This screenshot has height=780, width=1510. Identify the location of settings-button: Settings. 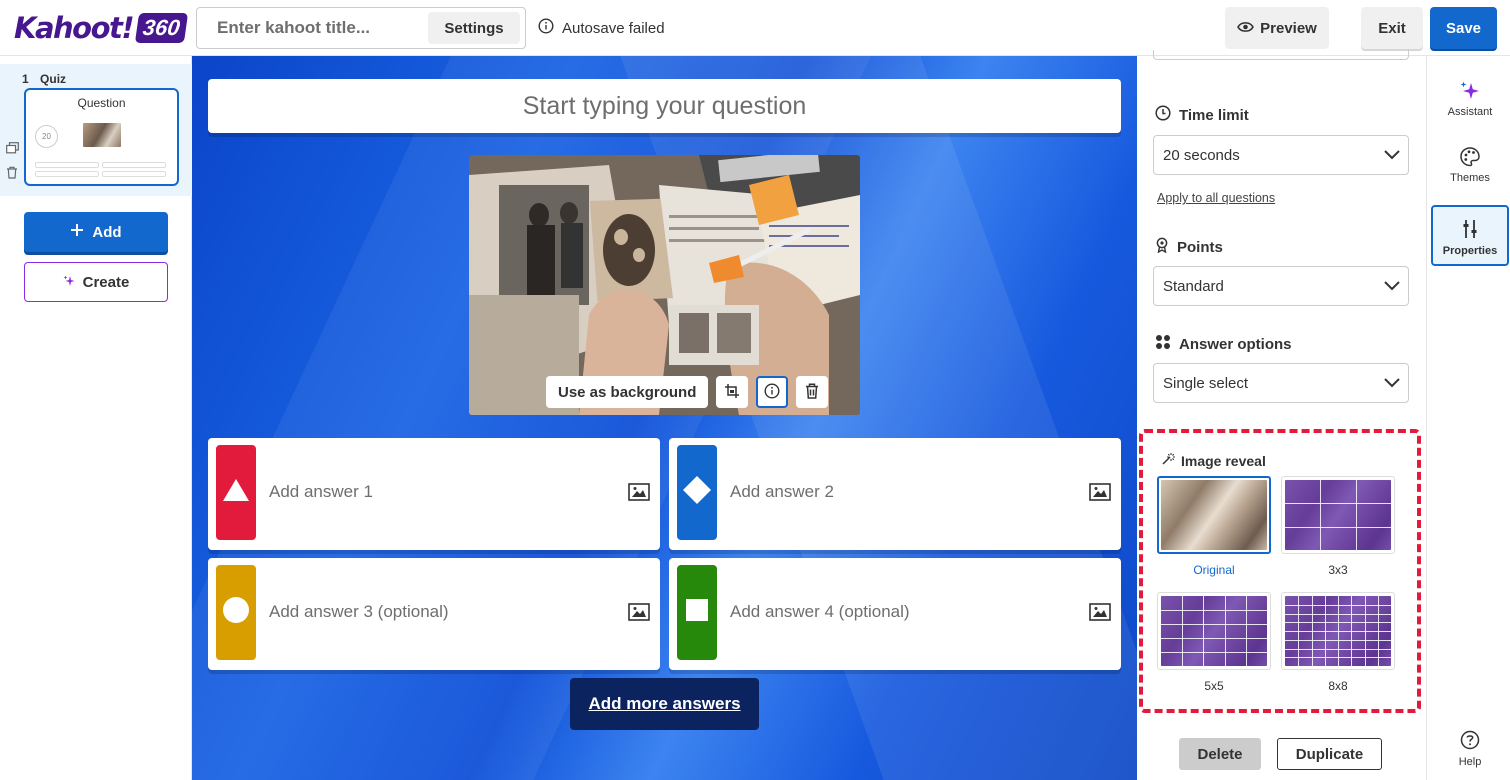
(474, 28).